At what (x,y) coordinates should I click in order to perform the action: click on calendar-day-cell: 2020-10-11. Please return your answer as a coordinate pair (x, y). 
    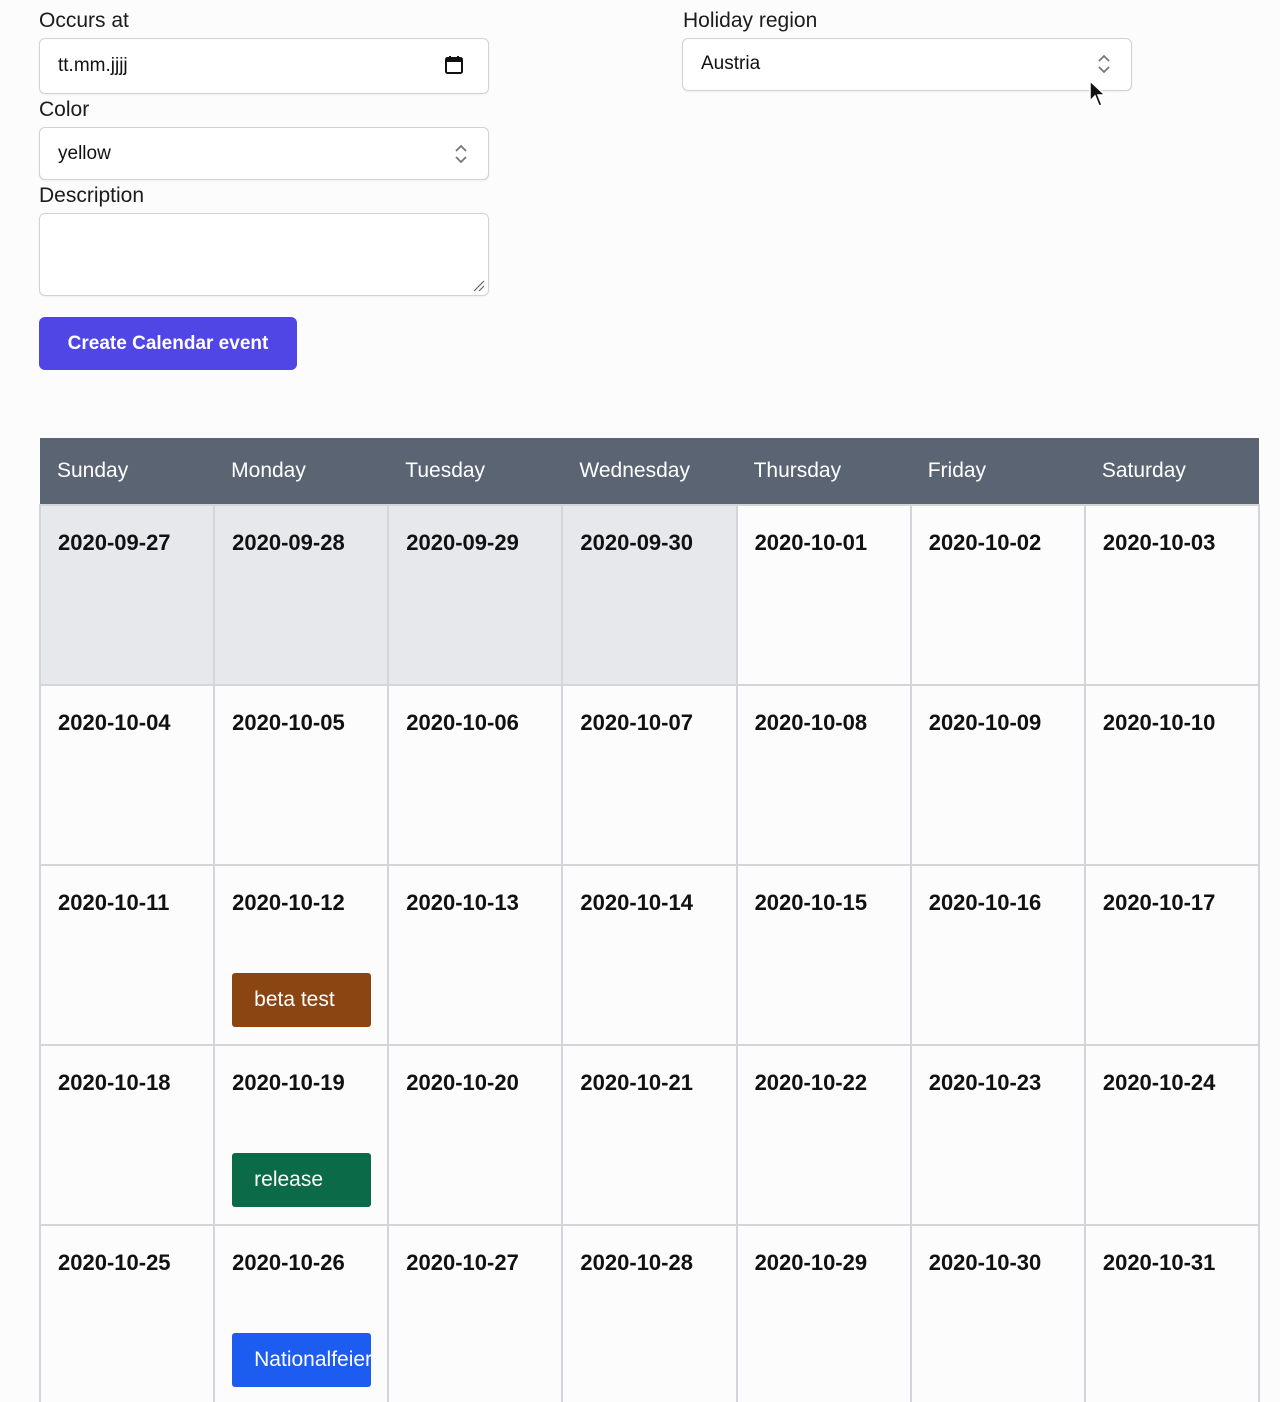
    Looking at the image, I should click on (127, 955).